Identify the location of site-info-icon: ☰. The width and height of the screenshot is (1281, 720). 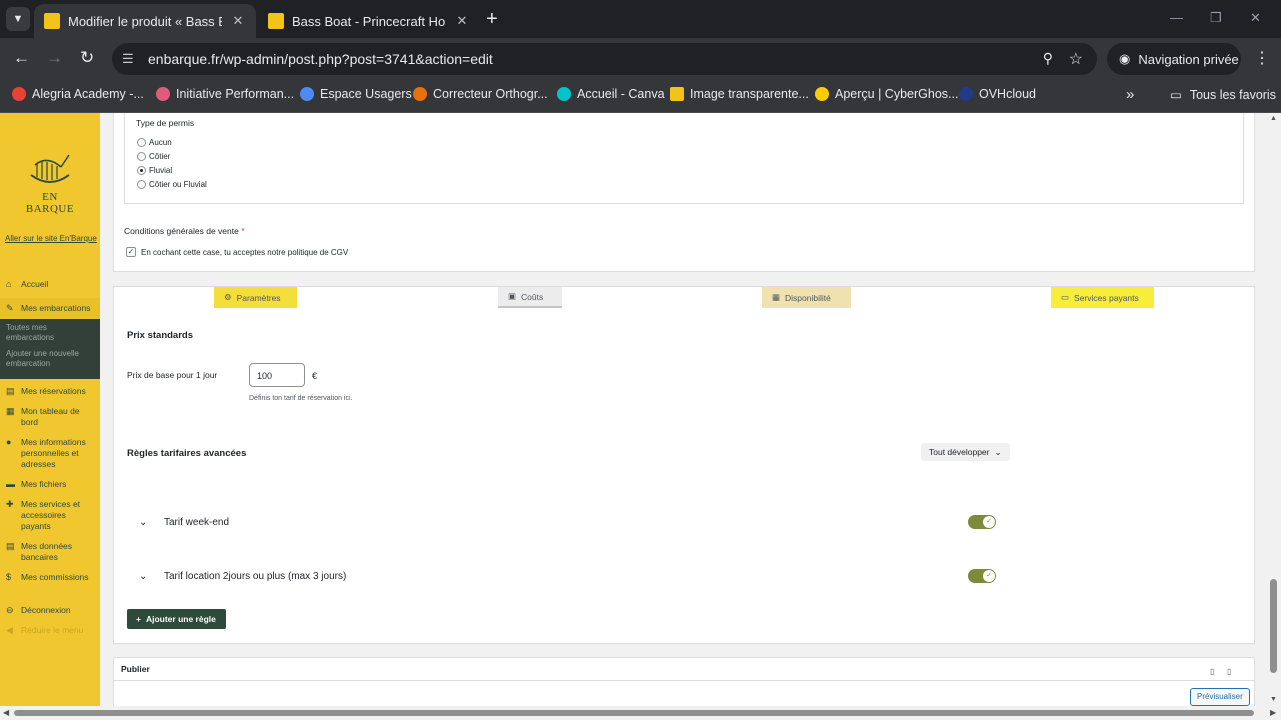
(132, 59).